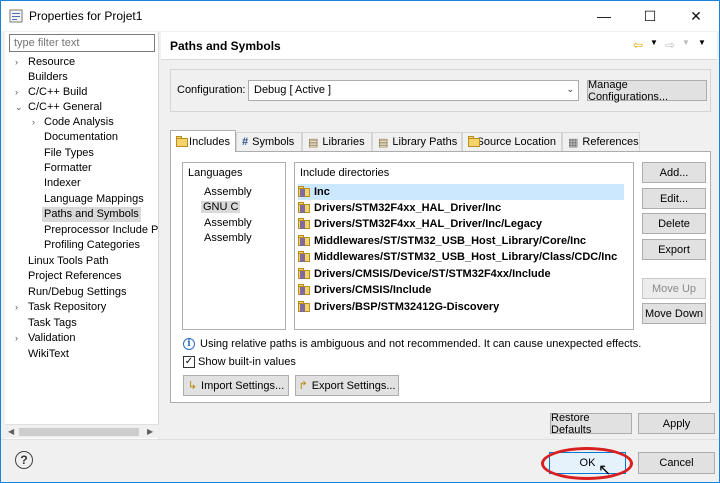  What do you see at coordinates (337, 141) in the screenshot?
I see `tab-libraries: ▤ Libraries` at bounding box center [337, 141].